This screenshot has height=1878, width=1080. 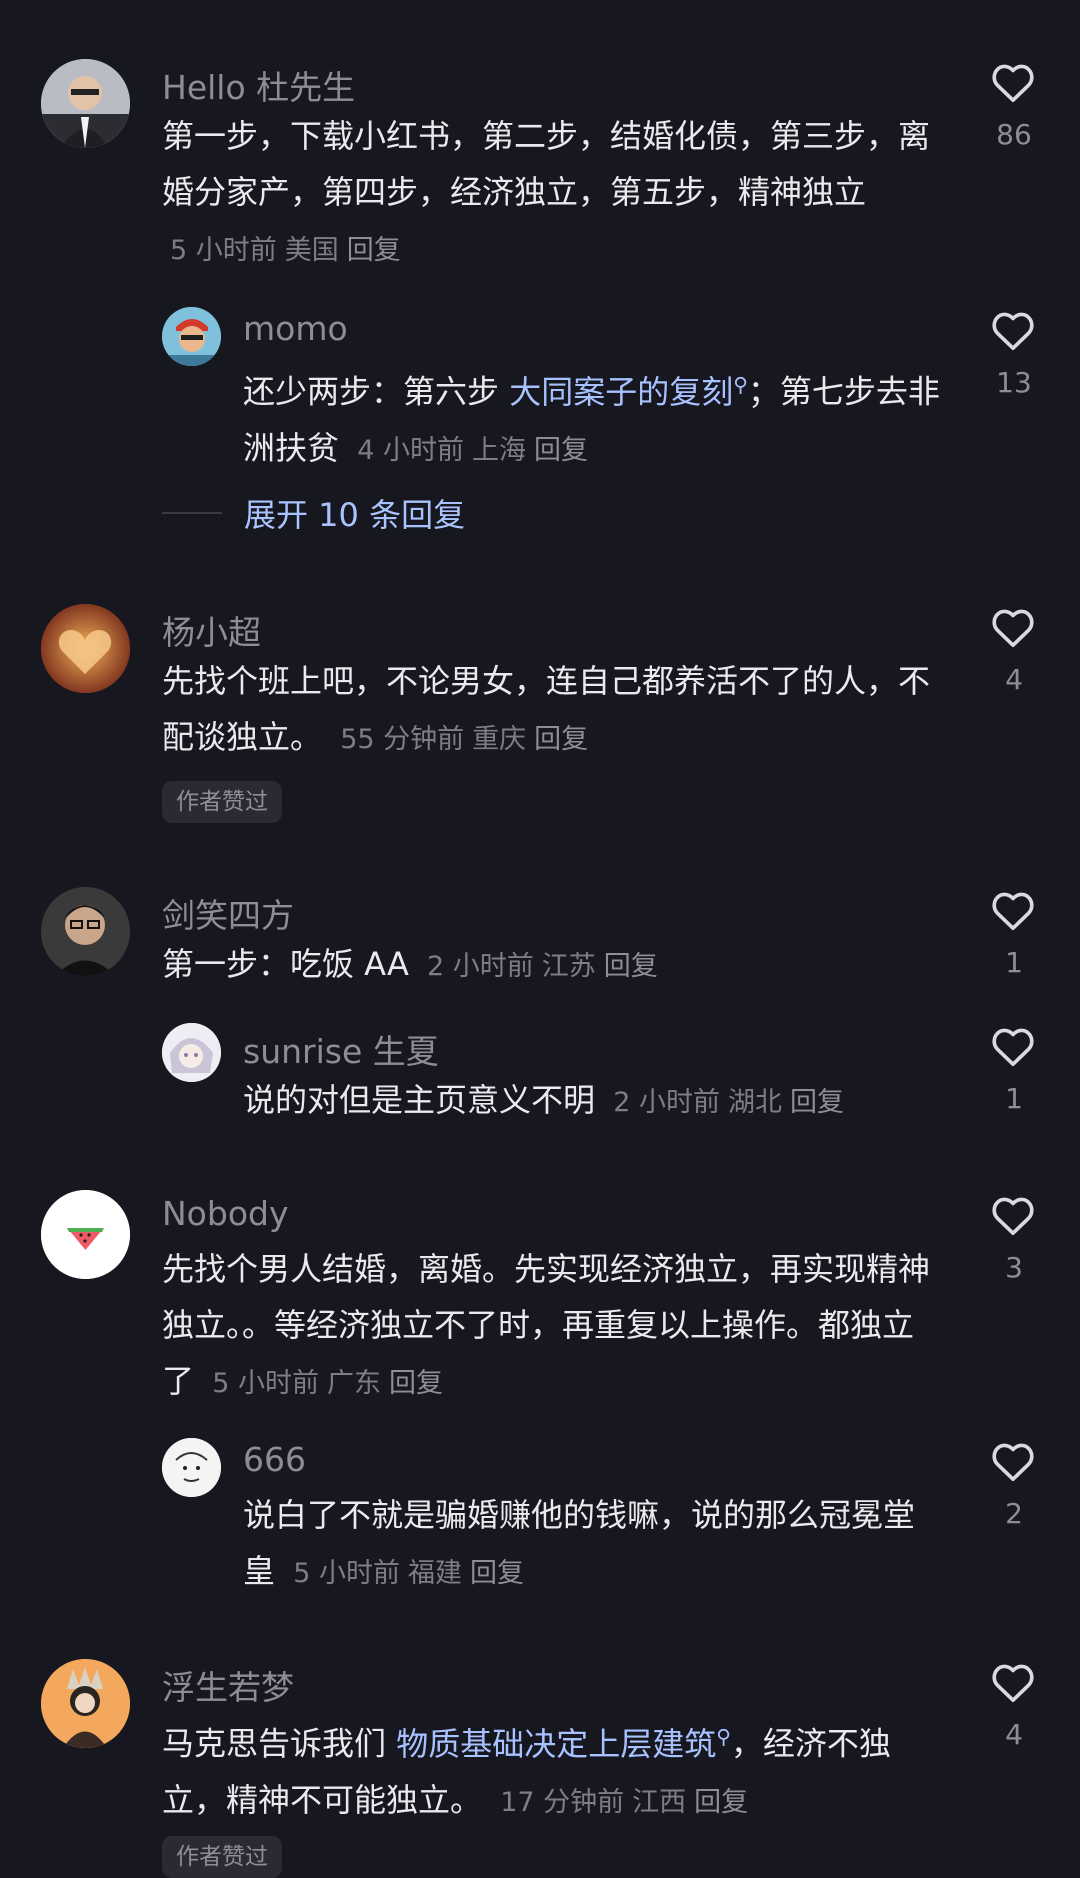 What do you see at coordinates (279, 1743) in the screenshot?
I see `comment-content: 马克思告诉我们` at bounding box center [279, 1743].